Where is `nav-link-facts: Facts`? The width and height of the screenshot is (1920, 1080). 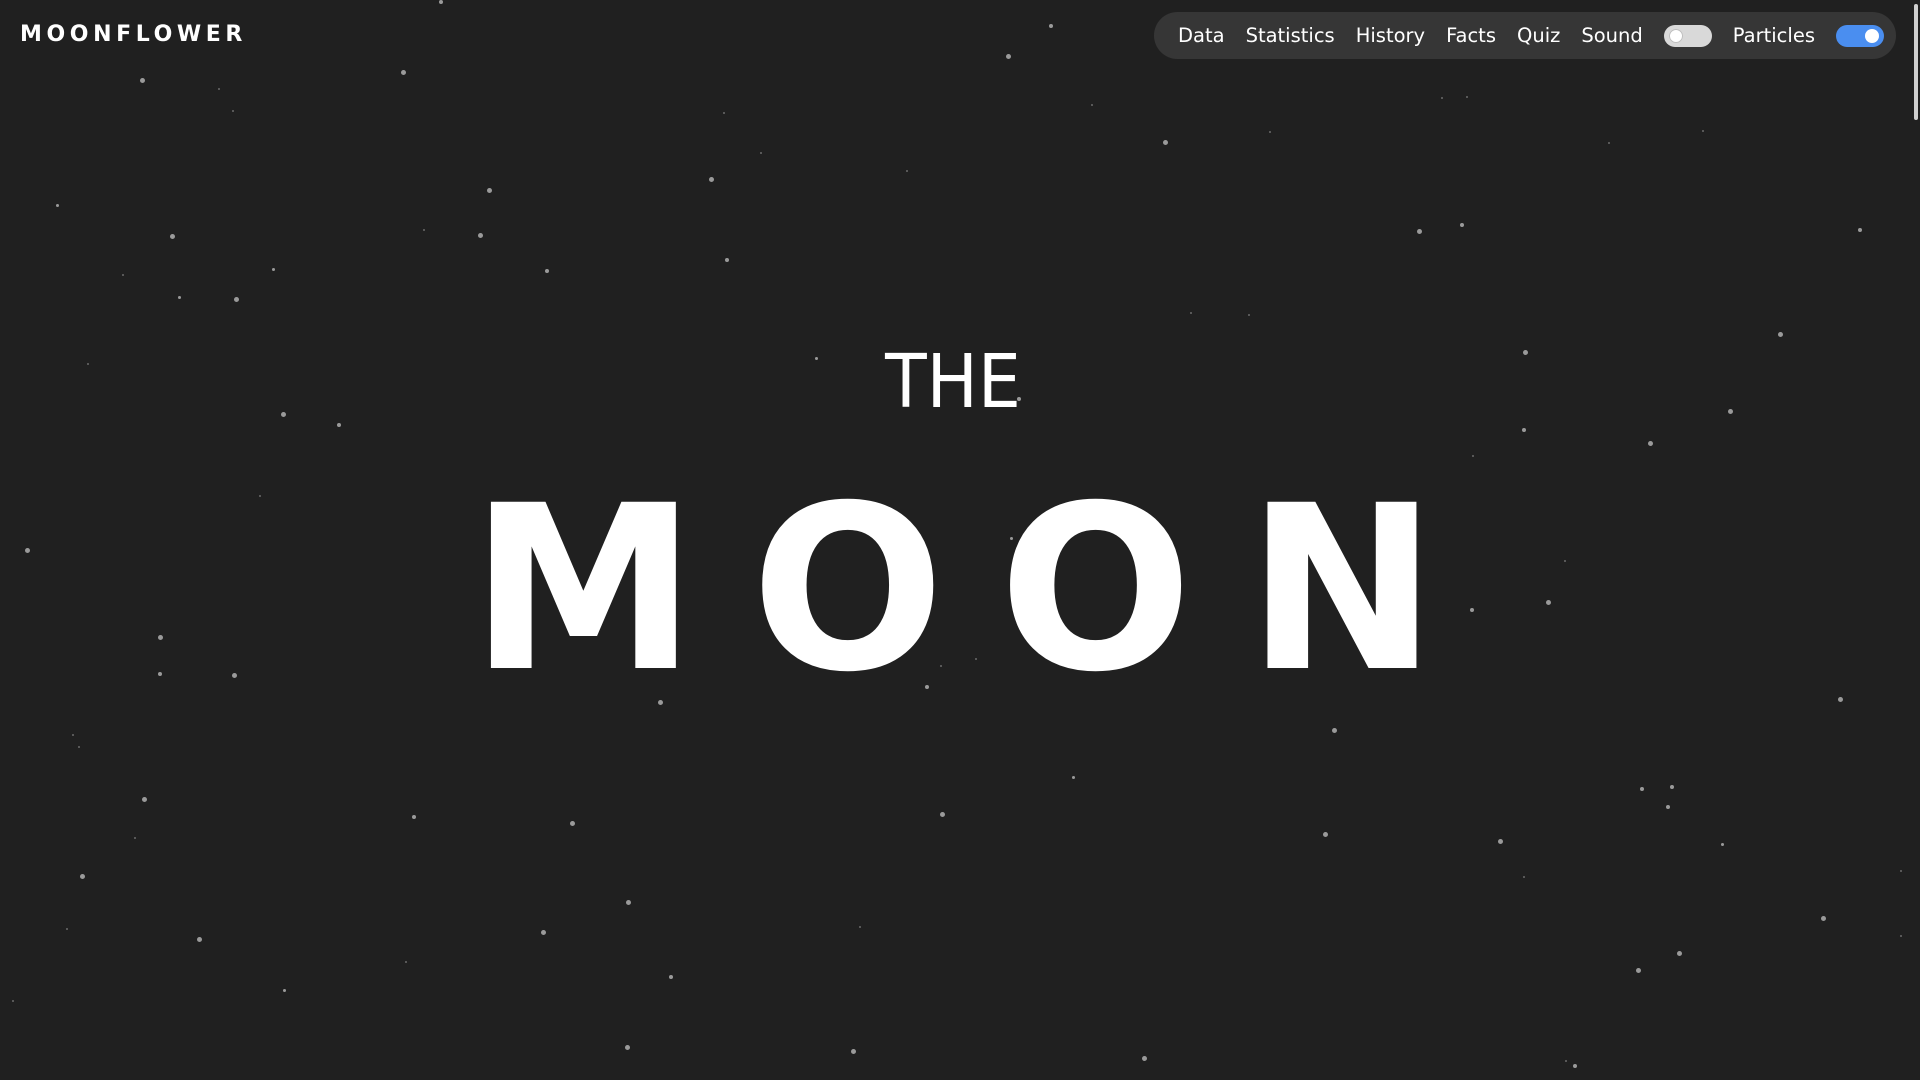
nav-link-facts: Facts is located at coordinates (1471, 35).